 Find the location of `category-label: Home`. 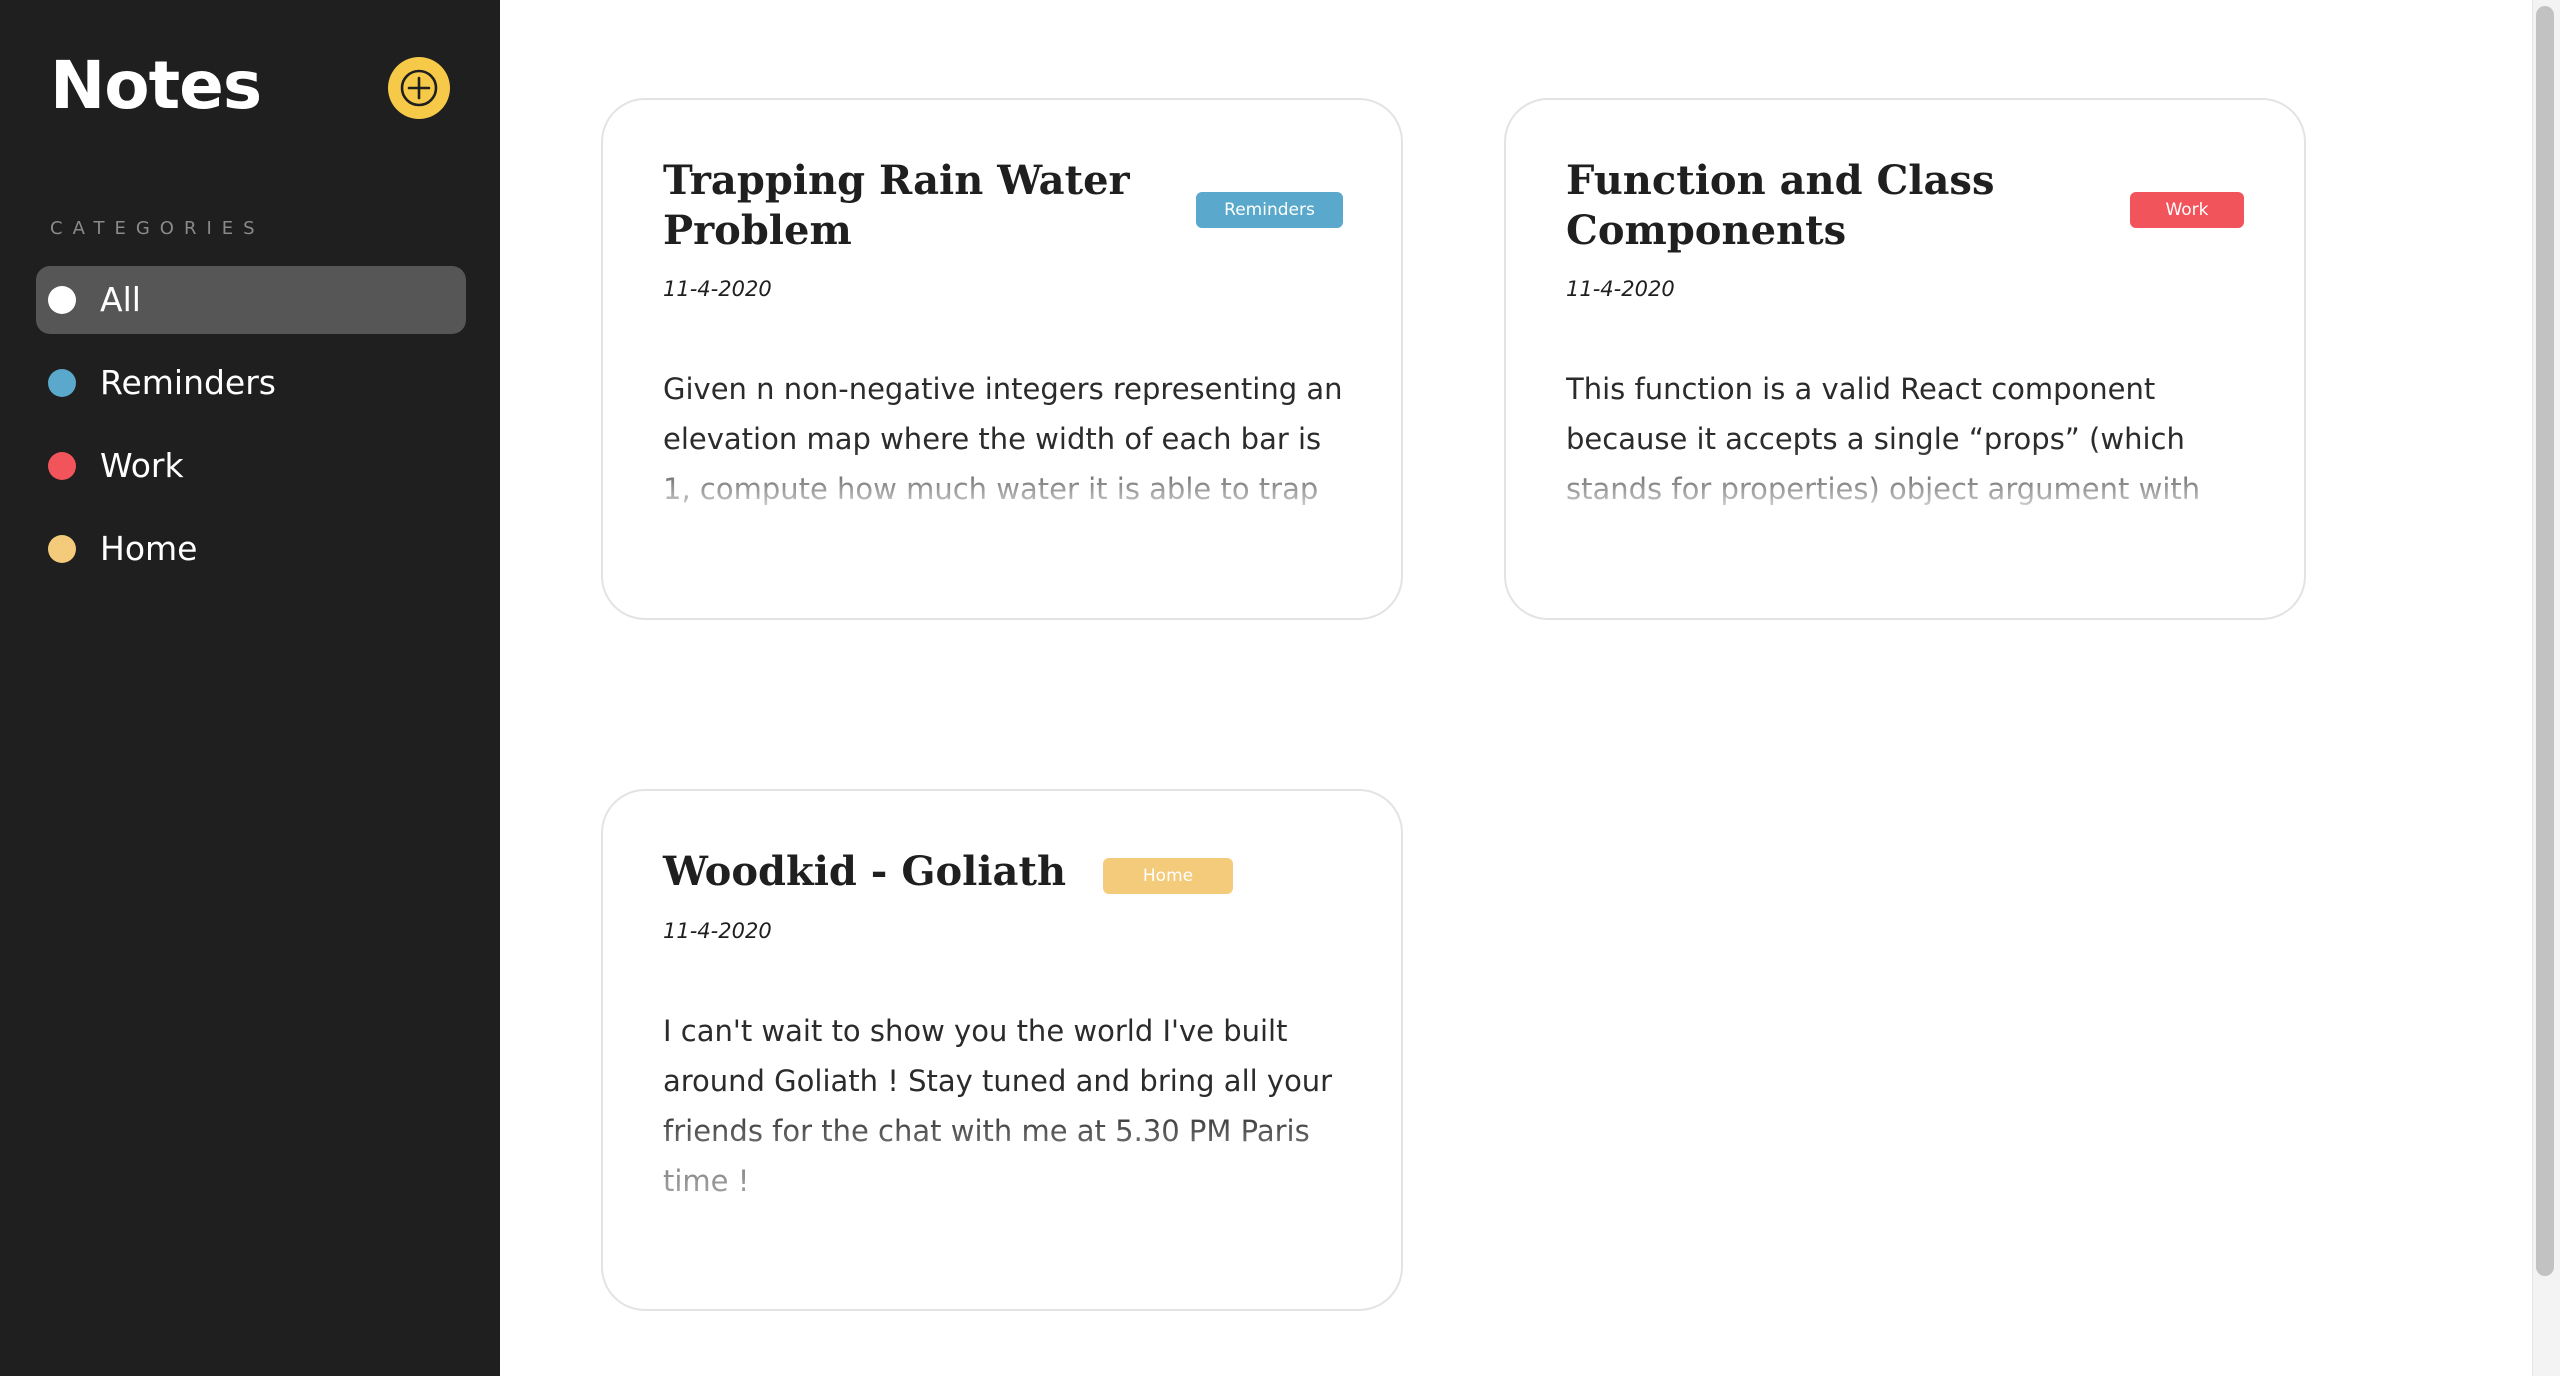

category-label: Home is located at coordinates (149, 548).